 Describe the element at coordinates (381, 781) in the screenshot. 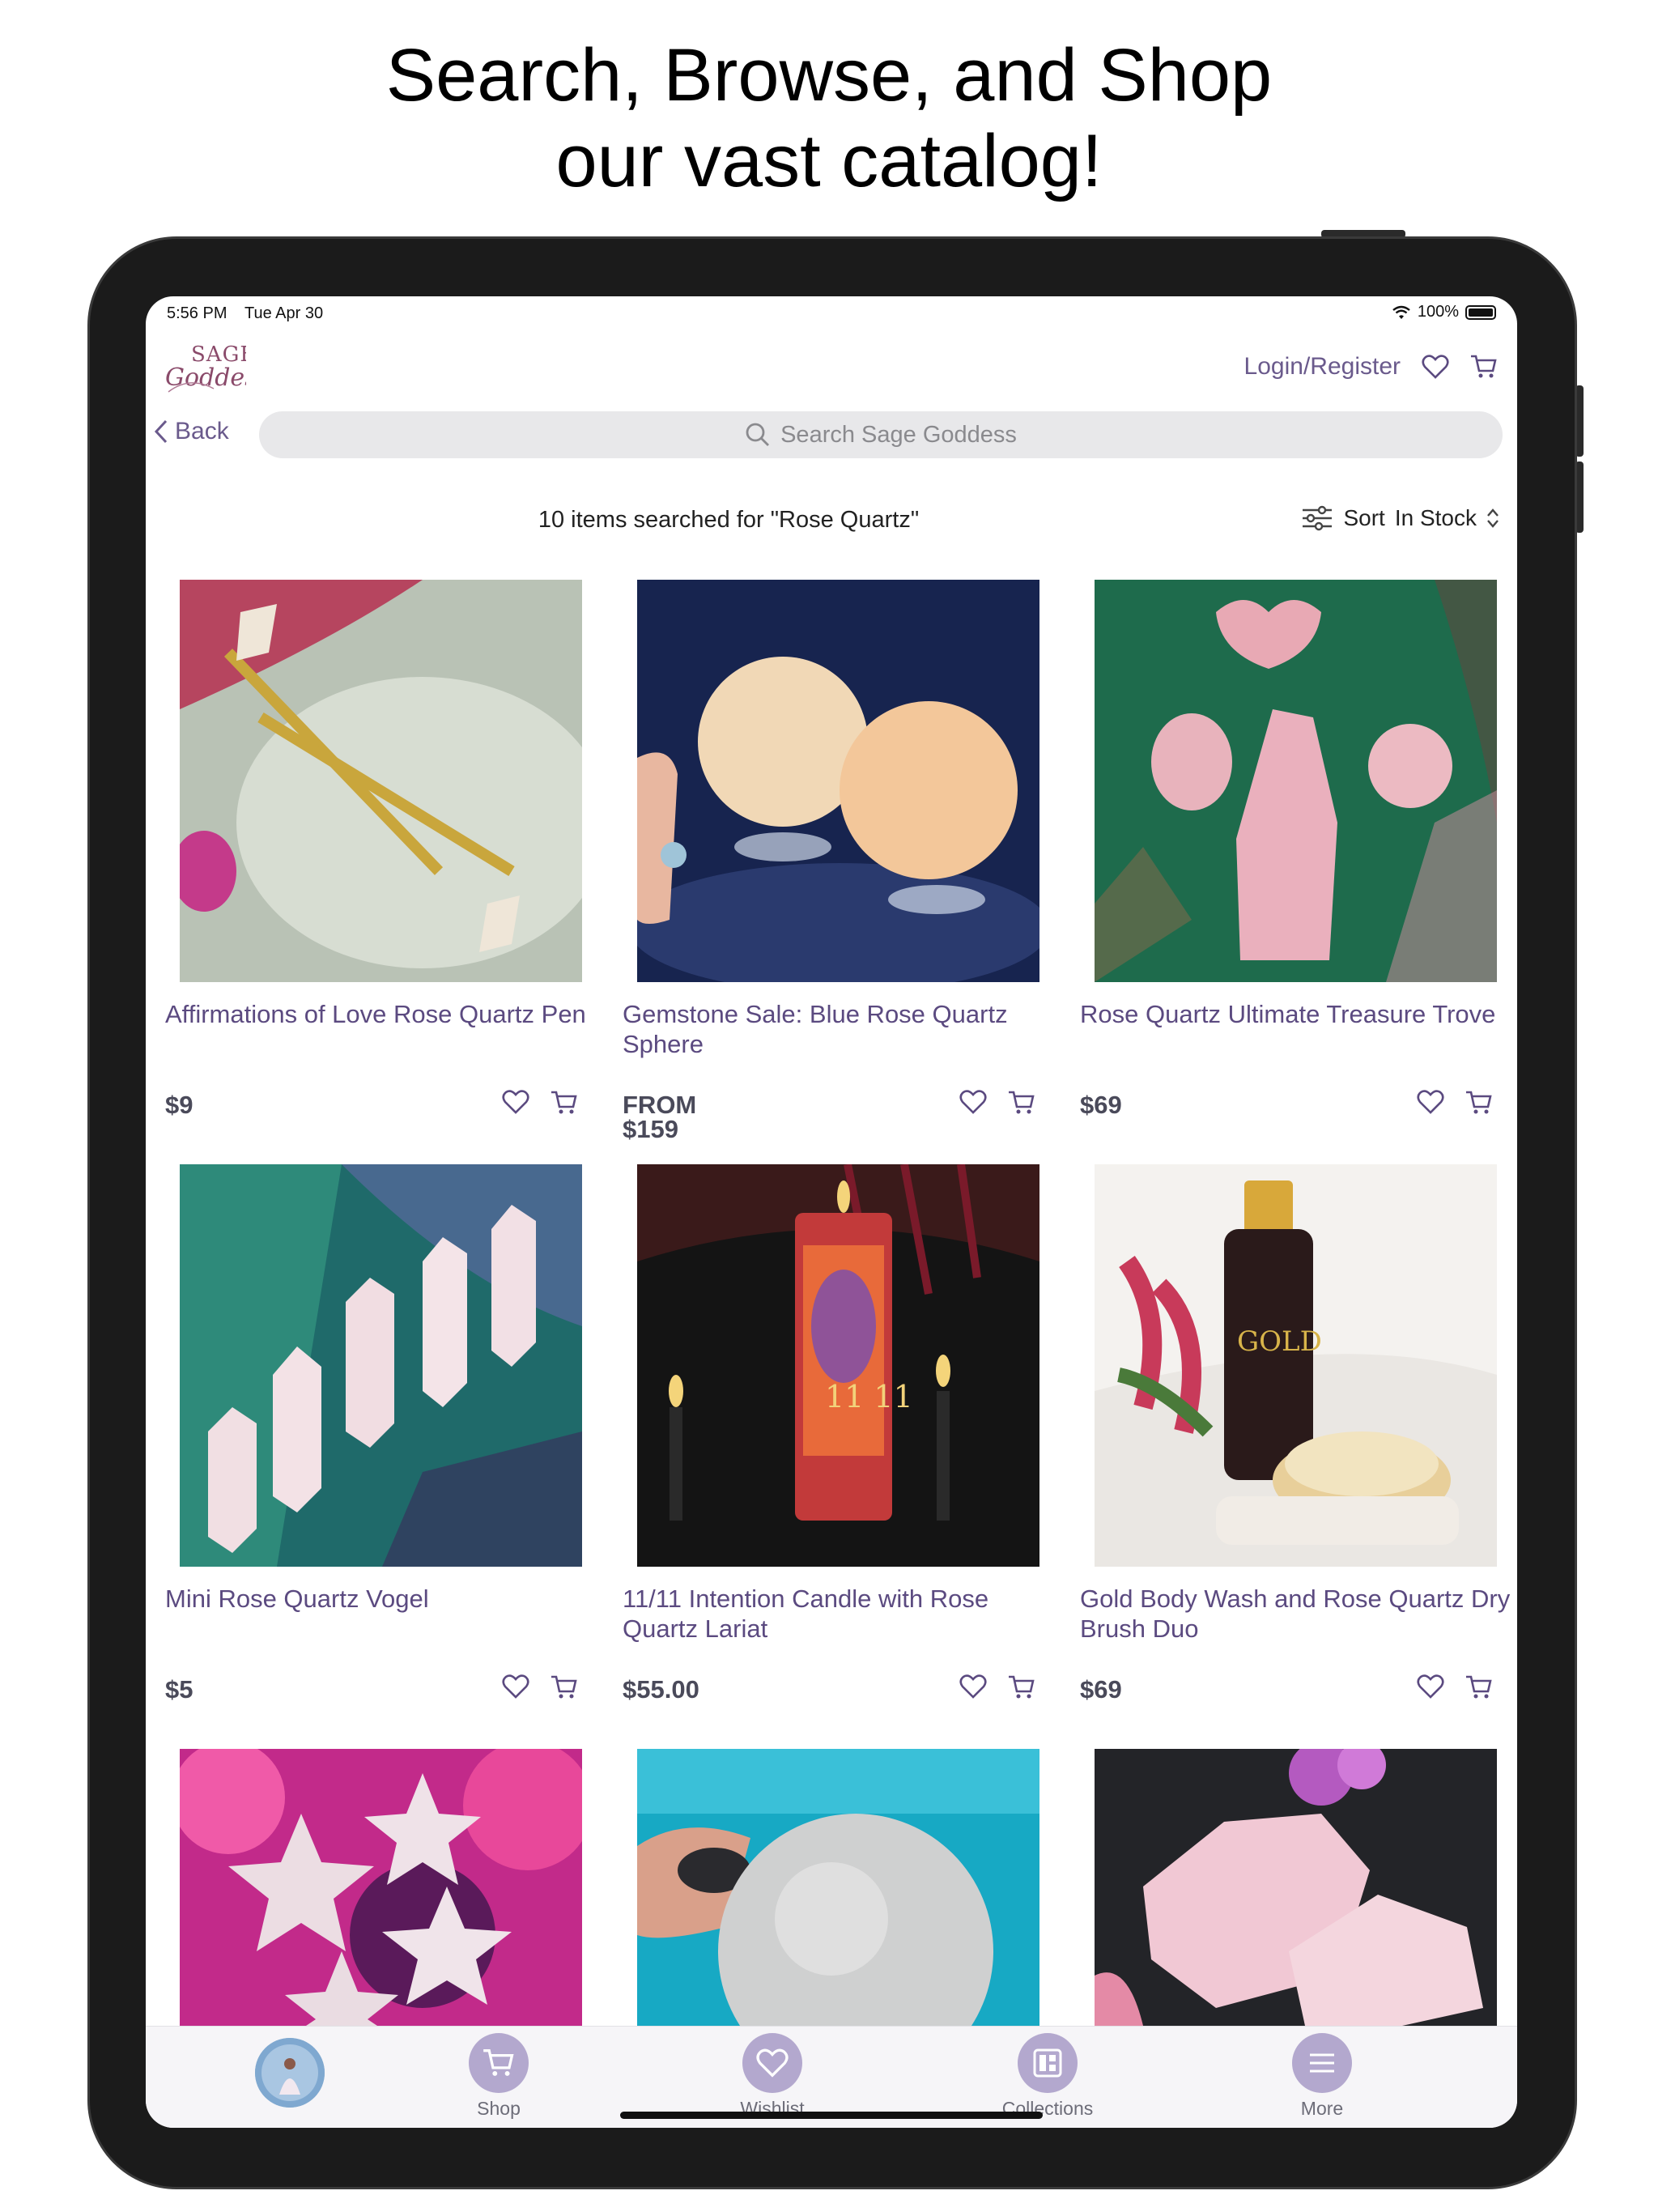

I see `product-image-rose-quartz-pen` at that location.